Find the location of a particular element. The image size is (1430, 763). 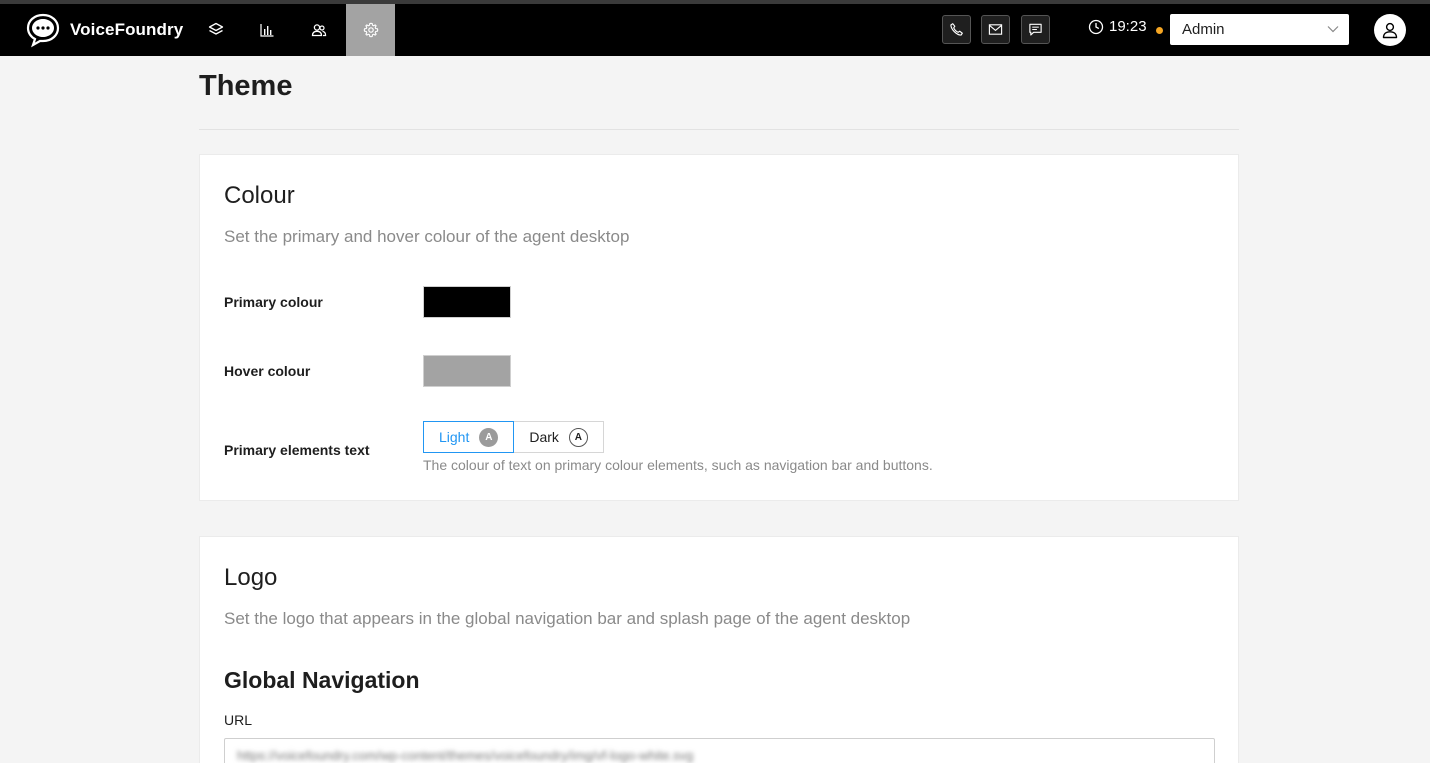

primary-elements-text-label: Primary elements text is located at coordinates (297, 450).